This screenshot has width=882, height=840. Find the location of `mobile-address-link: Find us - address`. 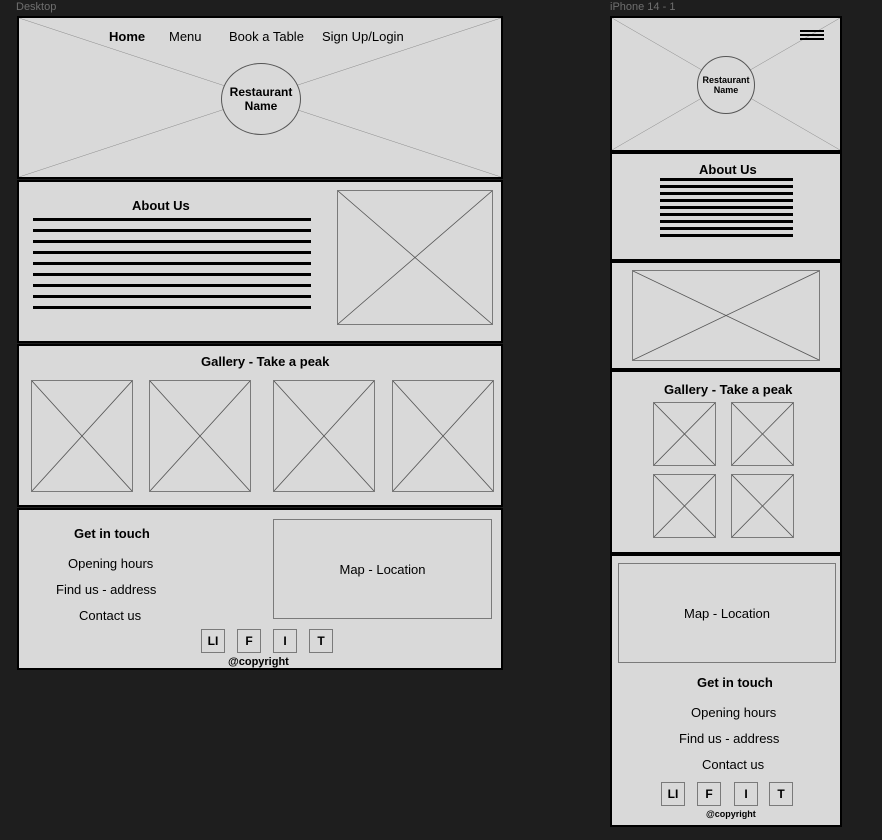

mobile-address-link: Find us - address is located at coordinates (729, 738).